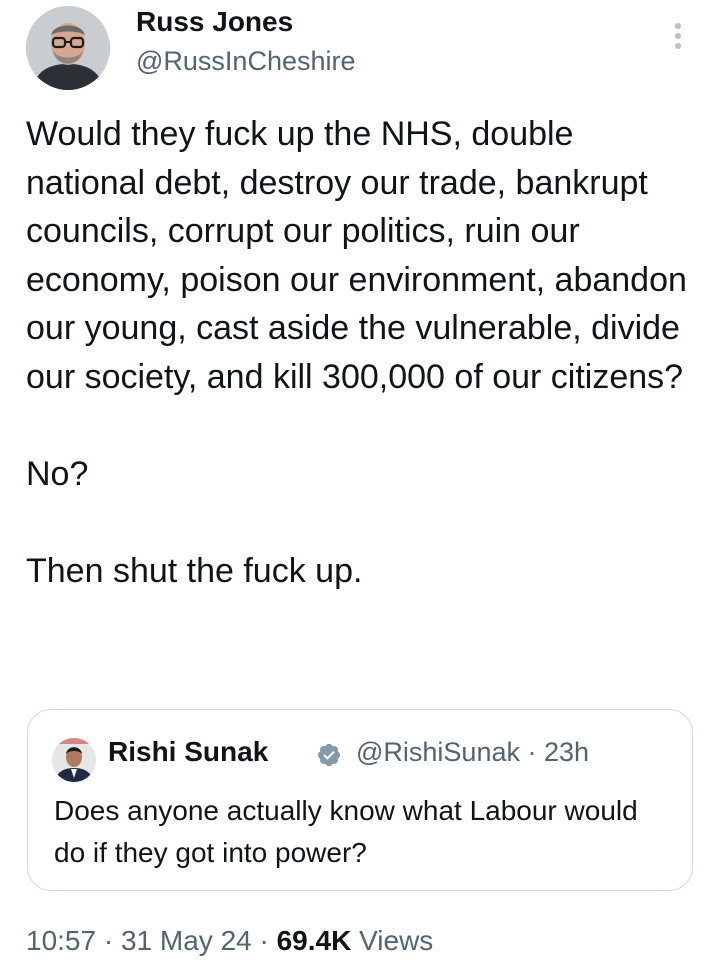  I want to click on tweet-time: 10:57, so click(61, 940).